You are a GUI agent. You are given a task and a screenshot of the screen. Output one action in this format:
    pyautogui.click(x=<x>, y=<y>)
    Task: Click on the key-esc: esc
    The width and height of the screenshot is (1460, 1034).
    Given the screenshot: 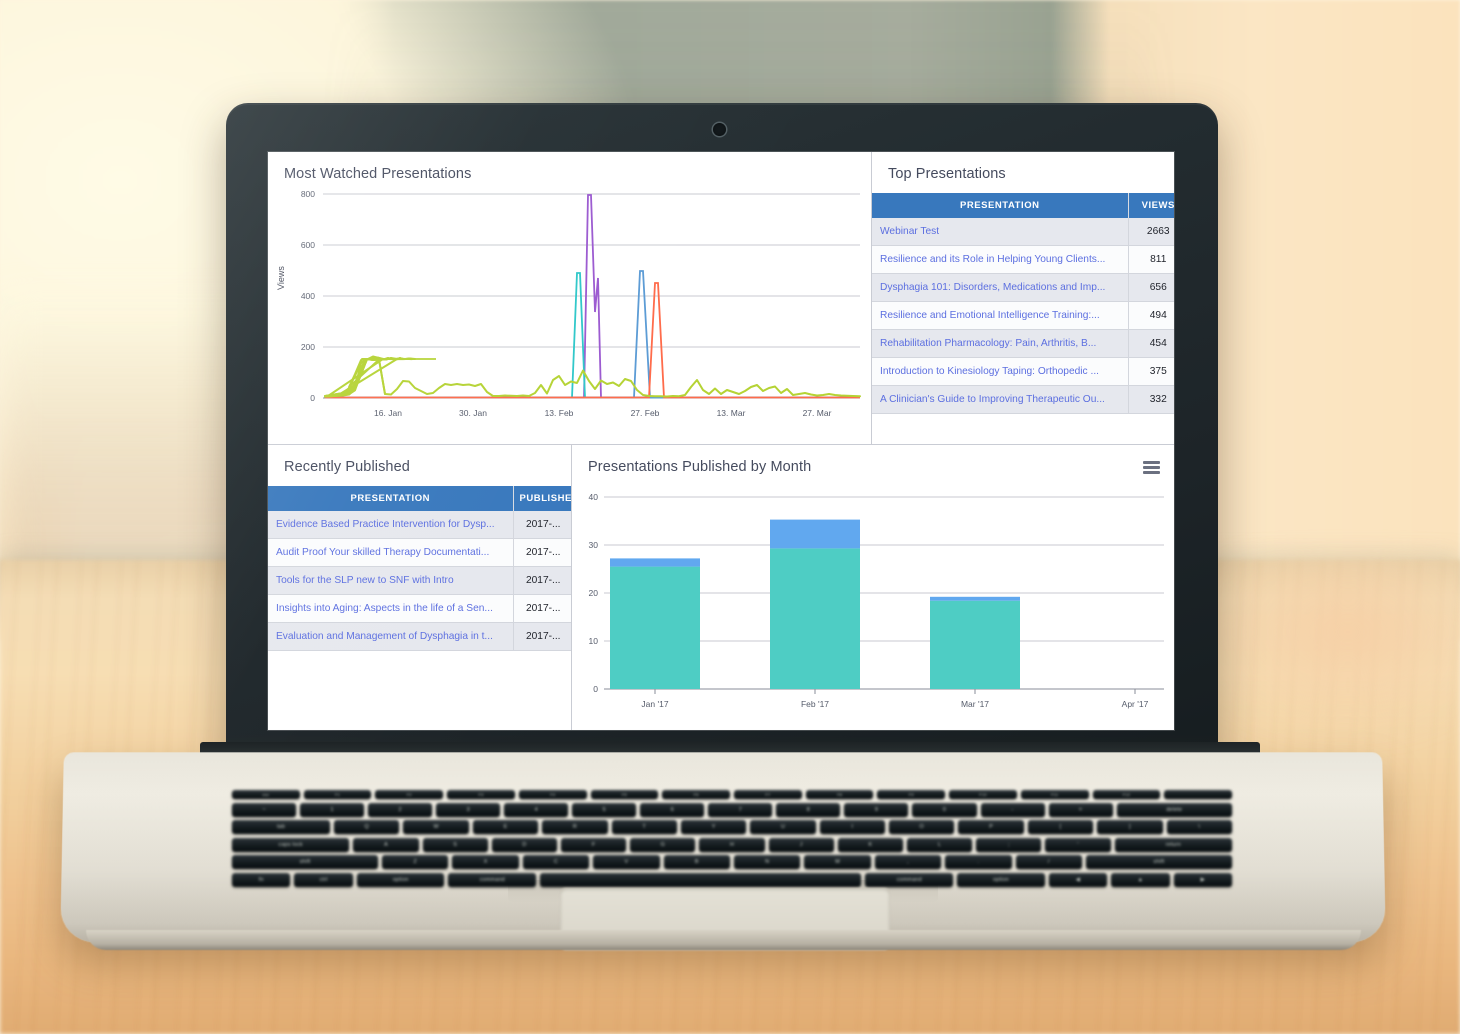 What is the action you would take?
    pyautogui.click(x=266, y=794)
    